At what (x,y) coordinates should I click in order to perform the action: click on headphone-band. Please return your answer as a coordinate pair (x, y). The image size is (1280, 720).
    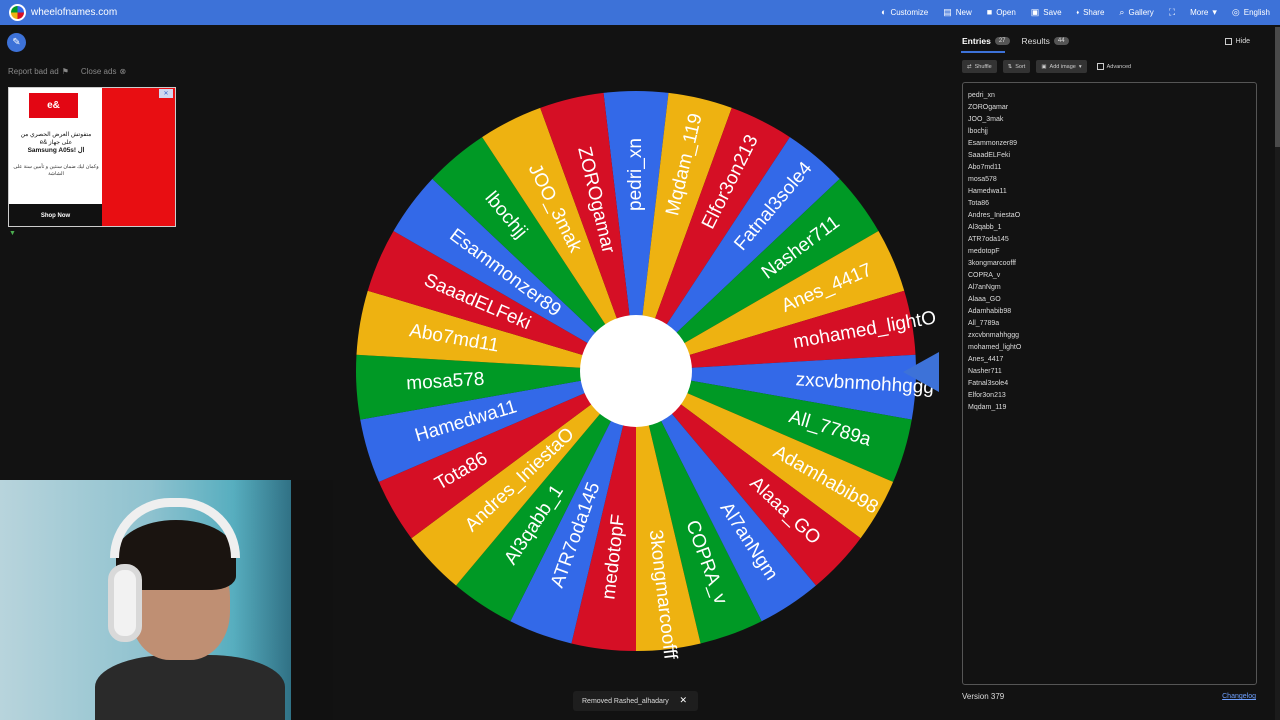
    Looking at the image, I should click on (175, 528).